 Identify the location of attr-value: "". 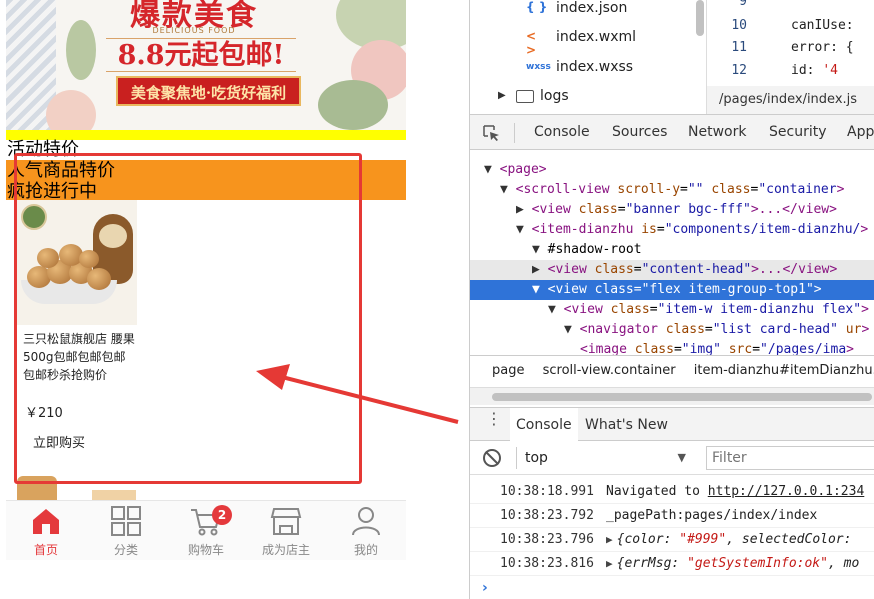
(695, 189).